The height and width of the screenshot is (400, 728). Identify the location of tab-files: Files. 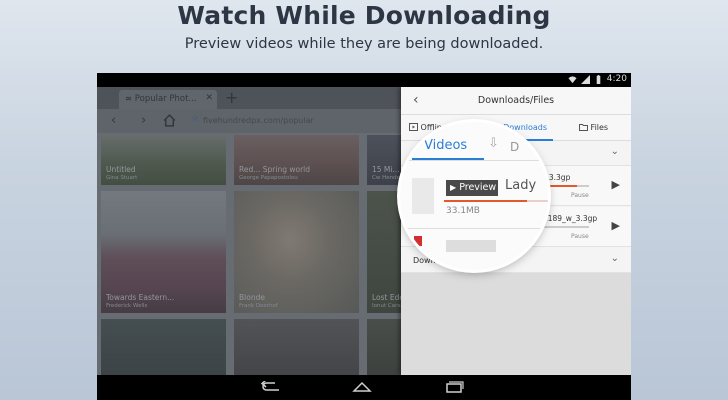
(593, 127).